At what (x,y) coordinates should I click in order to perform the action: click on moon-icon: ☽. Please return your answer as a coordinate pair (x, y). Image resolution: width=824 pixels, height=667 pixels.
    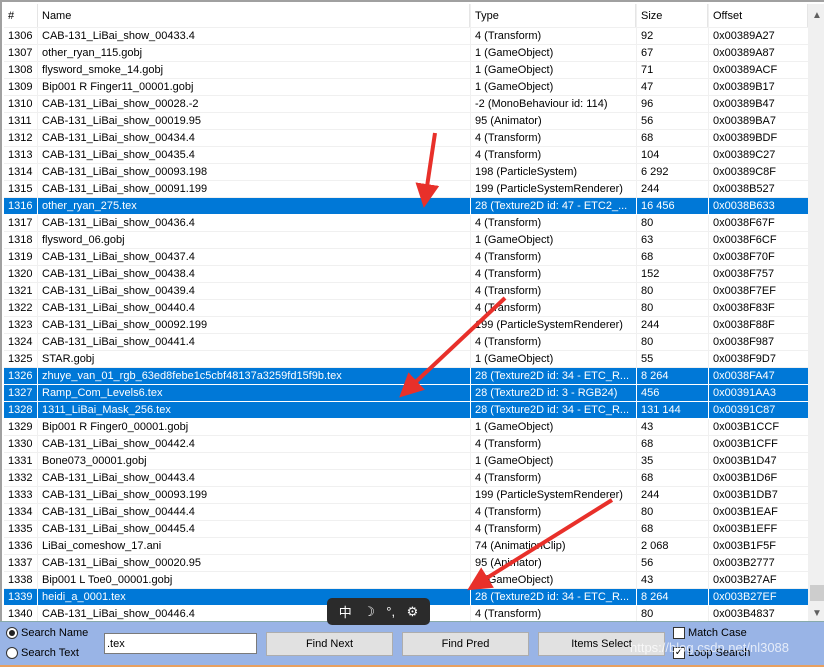
    Looking at the image, I should click on (369, 612).